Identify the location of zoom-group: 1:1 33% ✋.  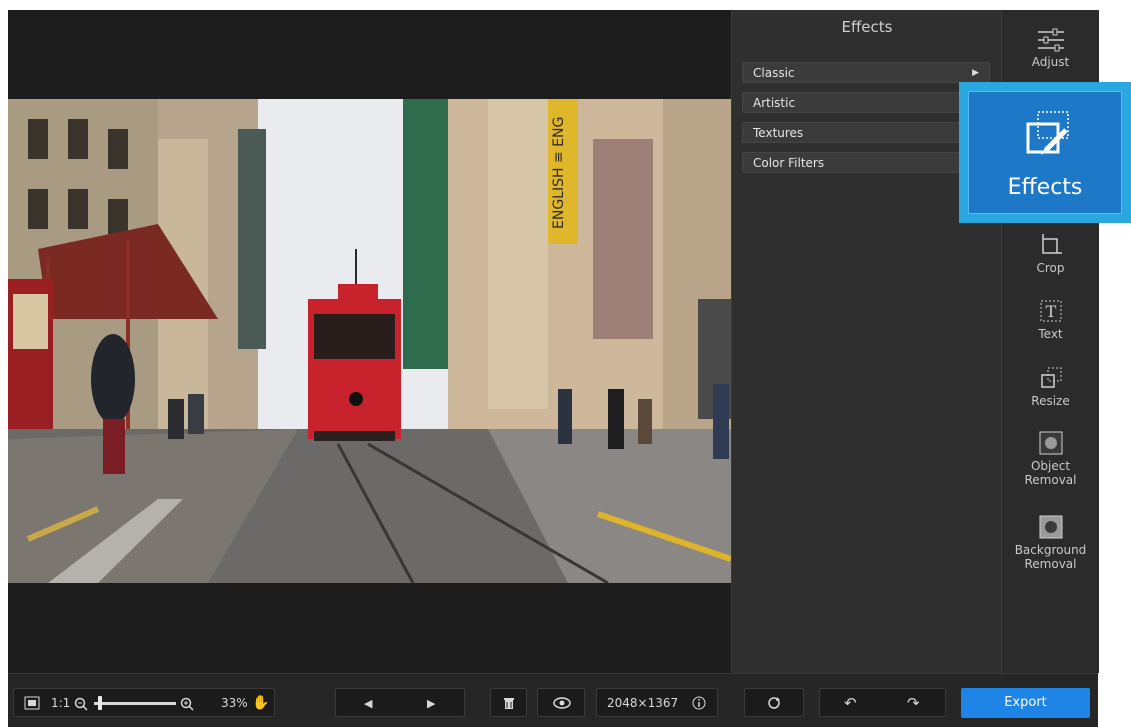
(144, 702).